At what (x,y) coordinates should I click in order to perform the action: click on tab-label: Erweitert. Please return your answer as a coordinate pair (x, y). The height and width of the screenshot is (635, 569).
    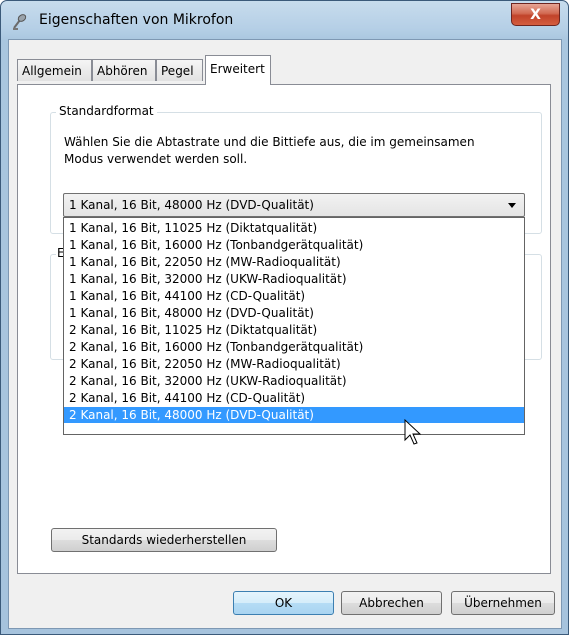
    Looking at the image, I should click on (237, 69).